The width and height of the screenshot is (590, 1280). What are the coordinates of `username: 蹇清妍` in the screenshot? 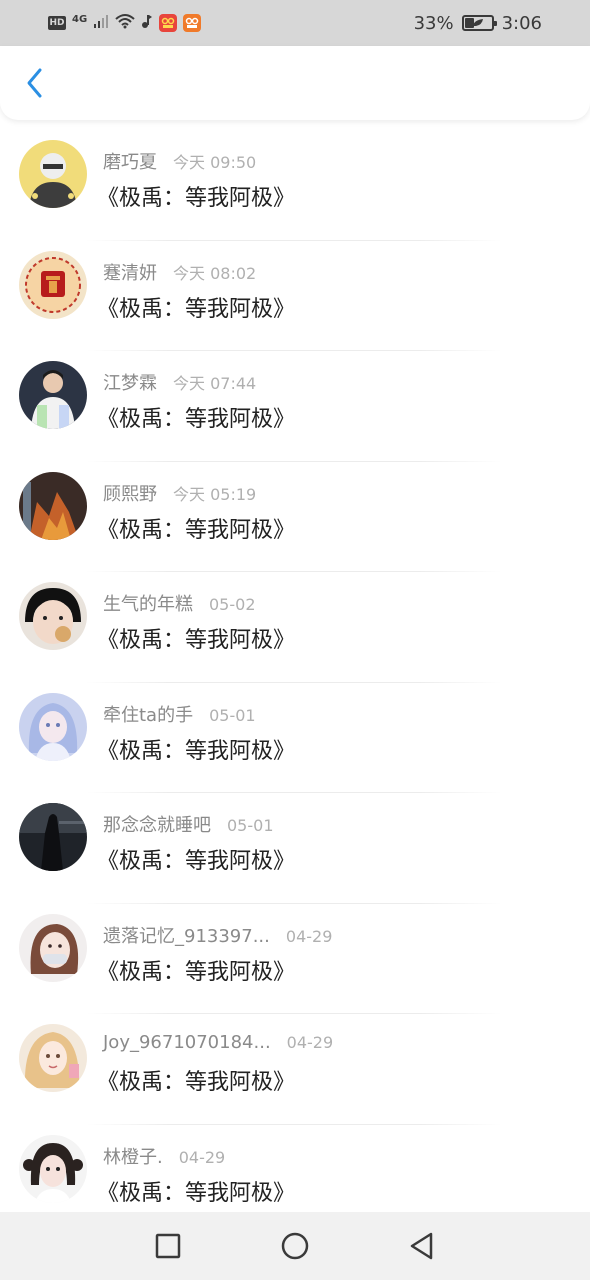 It's located at (130, 272).